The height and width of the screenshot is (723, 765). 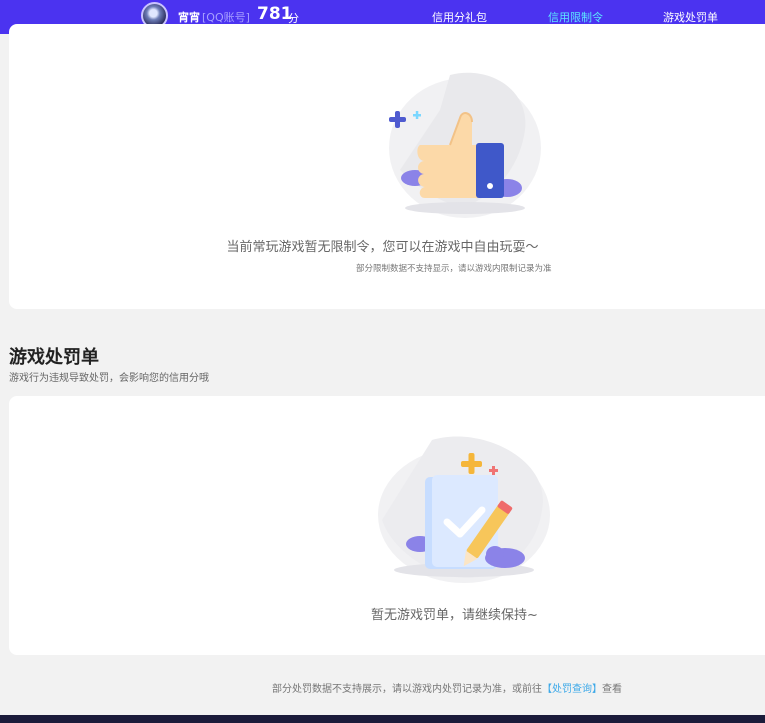 I want to click on section-title: 游戏处罚单, so click(x=54, y=357).